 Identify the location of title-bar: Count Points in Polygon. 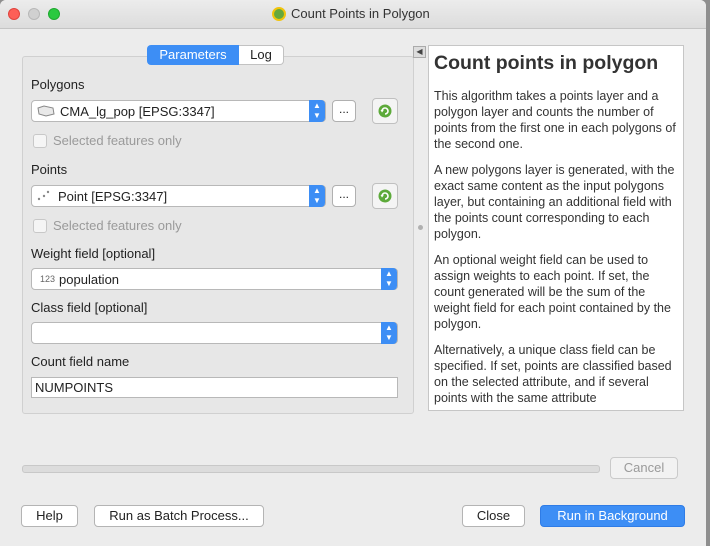
(353, 14).